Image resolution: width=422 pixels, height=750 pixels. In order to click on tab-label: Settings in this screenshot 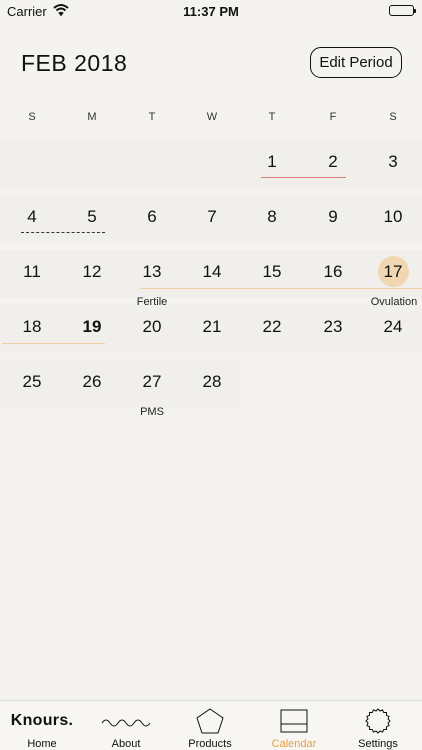, I will do `click(378, 744)`.